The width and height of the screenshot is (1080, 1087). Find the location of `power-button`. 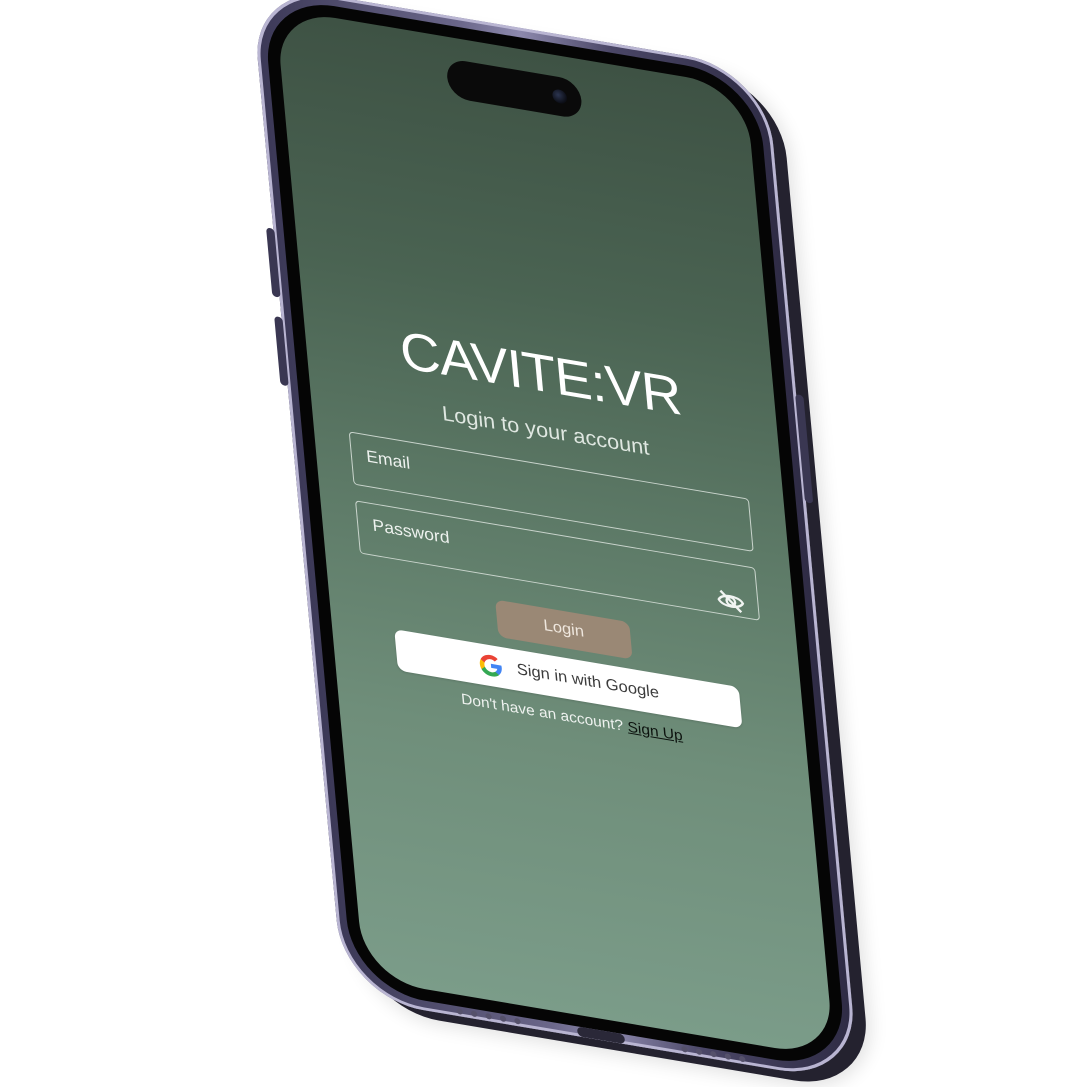

power-button is located at coordinates (804, 449).